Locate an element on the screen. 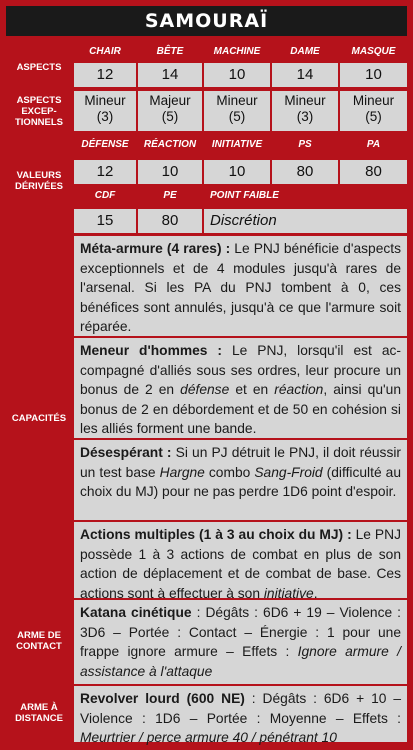 The width and height of the screenshot is (413, 750). exceptional-aspect-machine: Mineur (5) is located at coordinates (237, 111).